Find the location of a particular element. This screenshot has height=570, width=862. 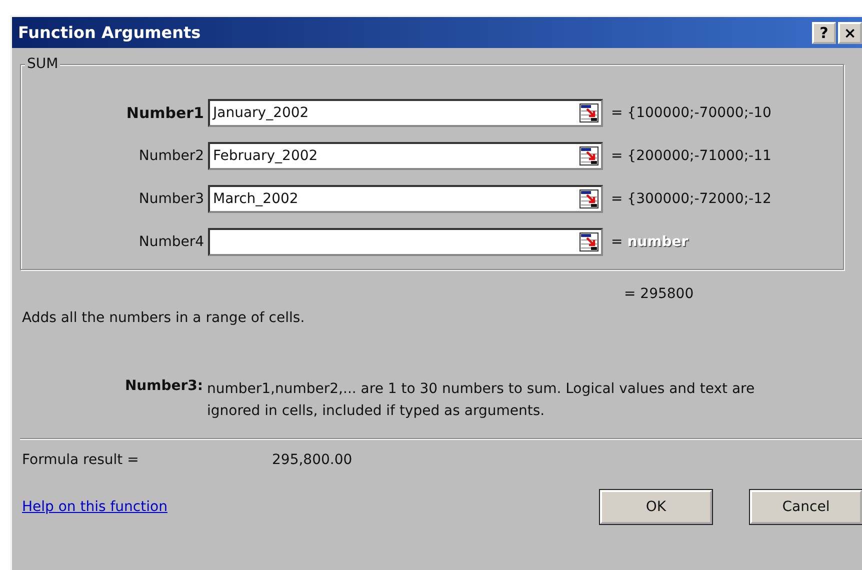

input-field: February_2002 is located at coordinates (405, 156).